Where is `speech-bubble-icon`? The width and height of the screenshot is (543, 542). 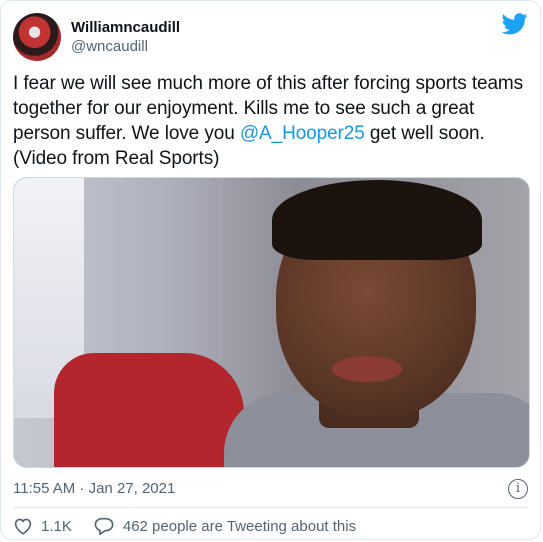 speech-bubble-icon is located at coordinates (104, 526).